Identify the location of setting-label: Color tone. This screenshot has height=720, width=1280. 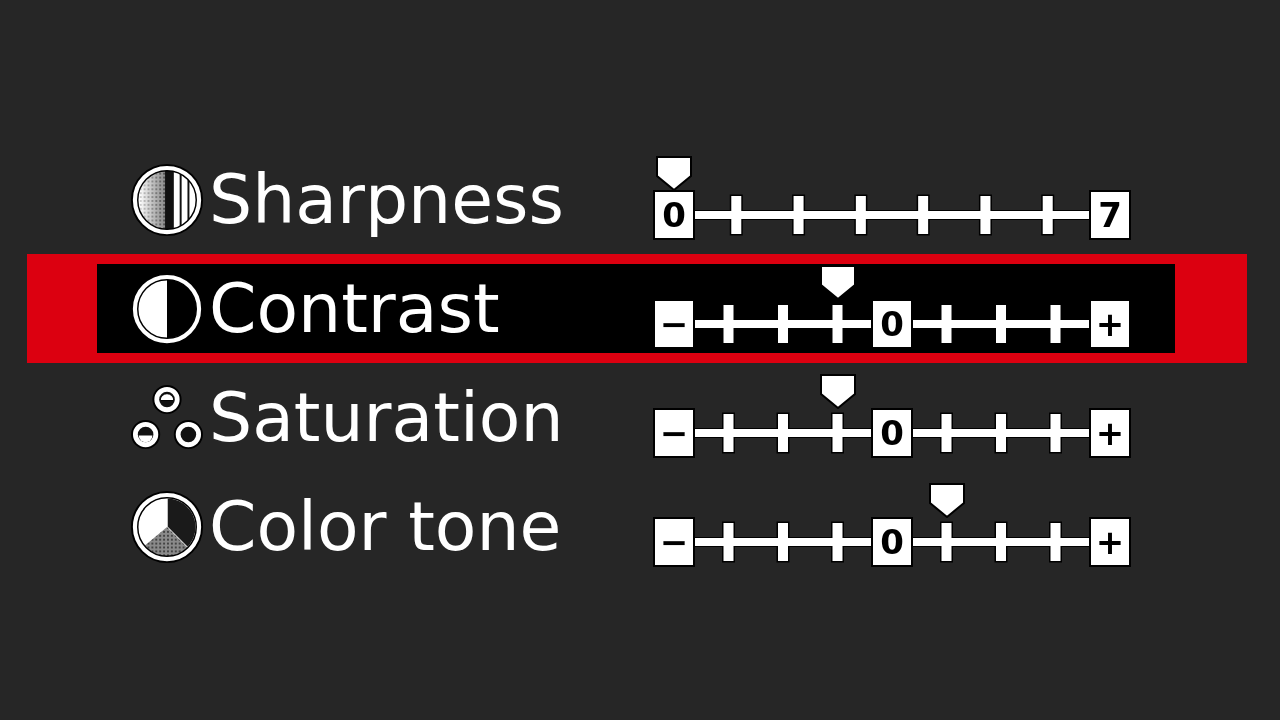
(385, 526).